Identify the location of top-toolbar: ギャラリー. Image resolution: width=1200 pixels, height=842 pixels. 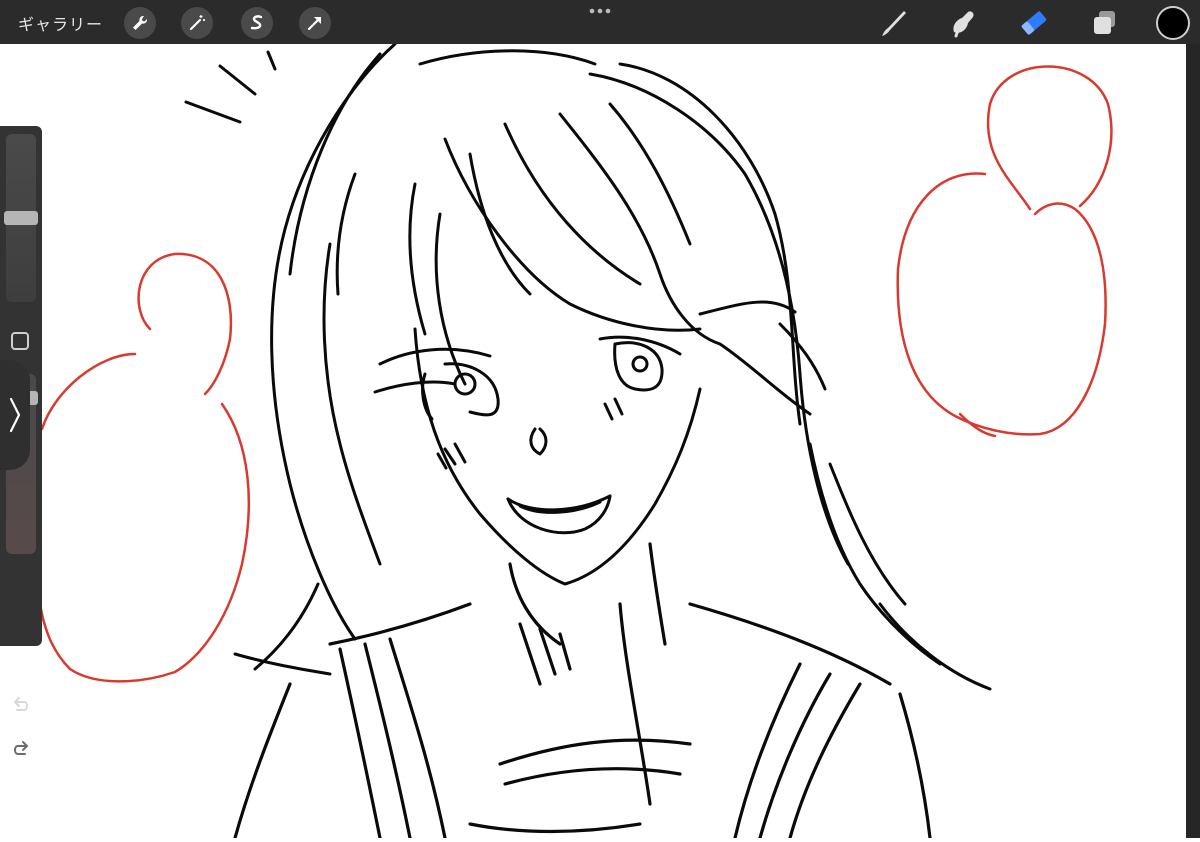
(600, 22).